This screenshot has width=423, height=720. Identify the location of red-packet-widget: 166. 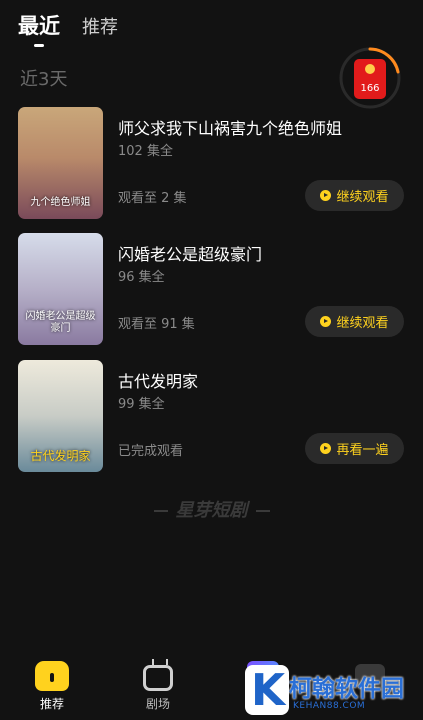
(370, 78).